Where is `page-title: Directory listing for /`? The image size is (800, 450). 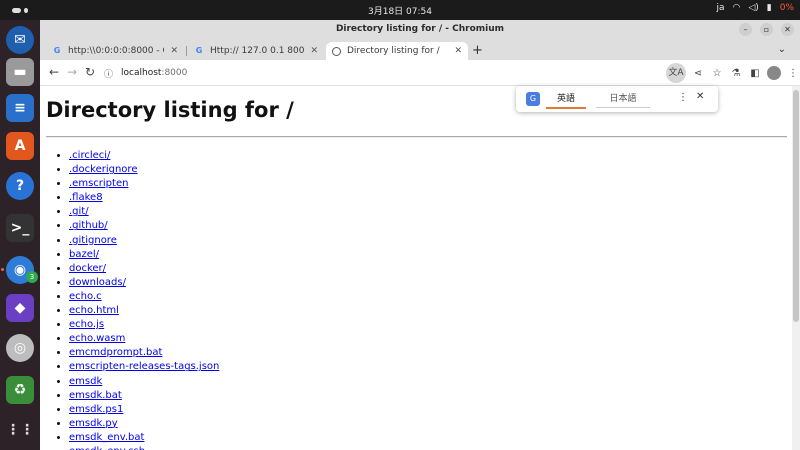 page-title: Directory listing for / is located at coordinates (170, 110).